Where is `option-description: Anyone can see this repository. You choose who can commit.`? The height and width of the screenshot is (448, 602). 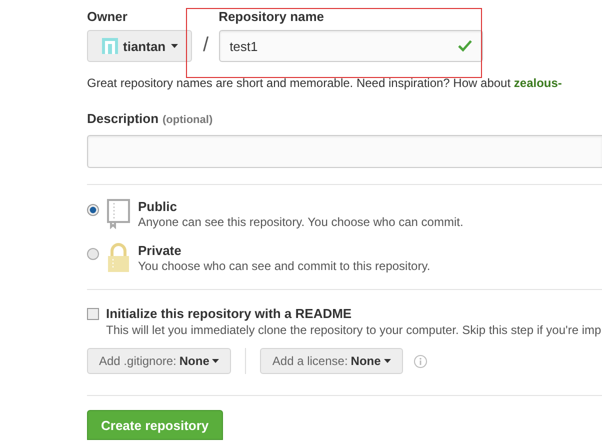 option-description: Anyone can see this repository. You choose who can commit. is located at coordinates (301, 222).